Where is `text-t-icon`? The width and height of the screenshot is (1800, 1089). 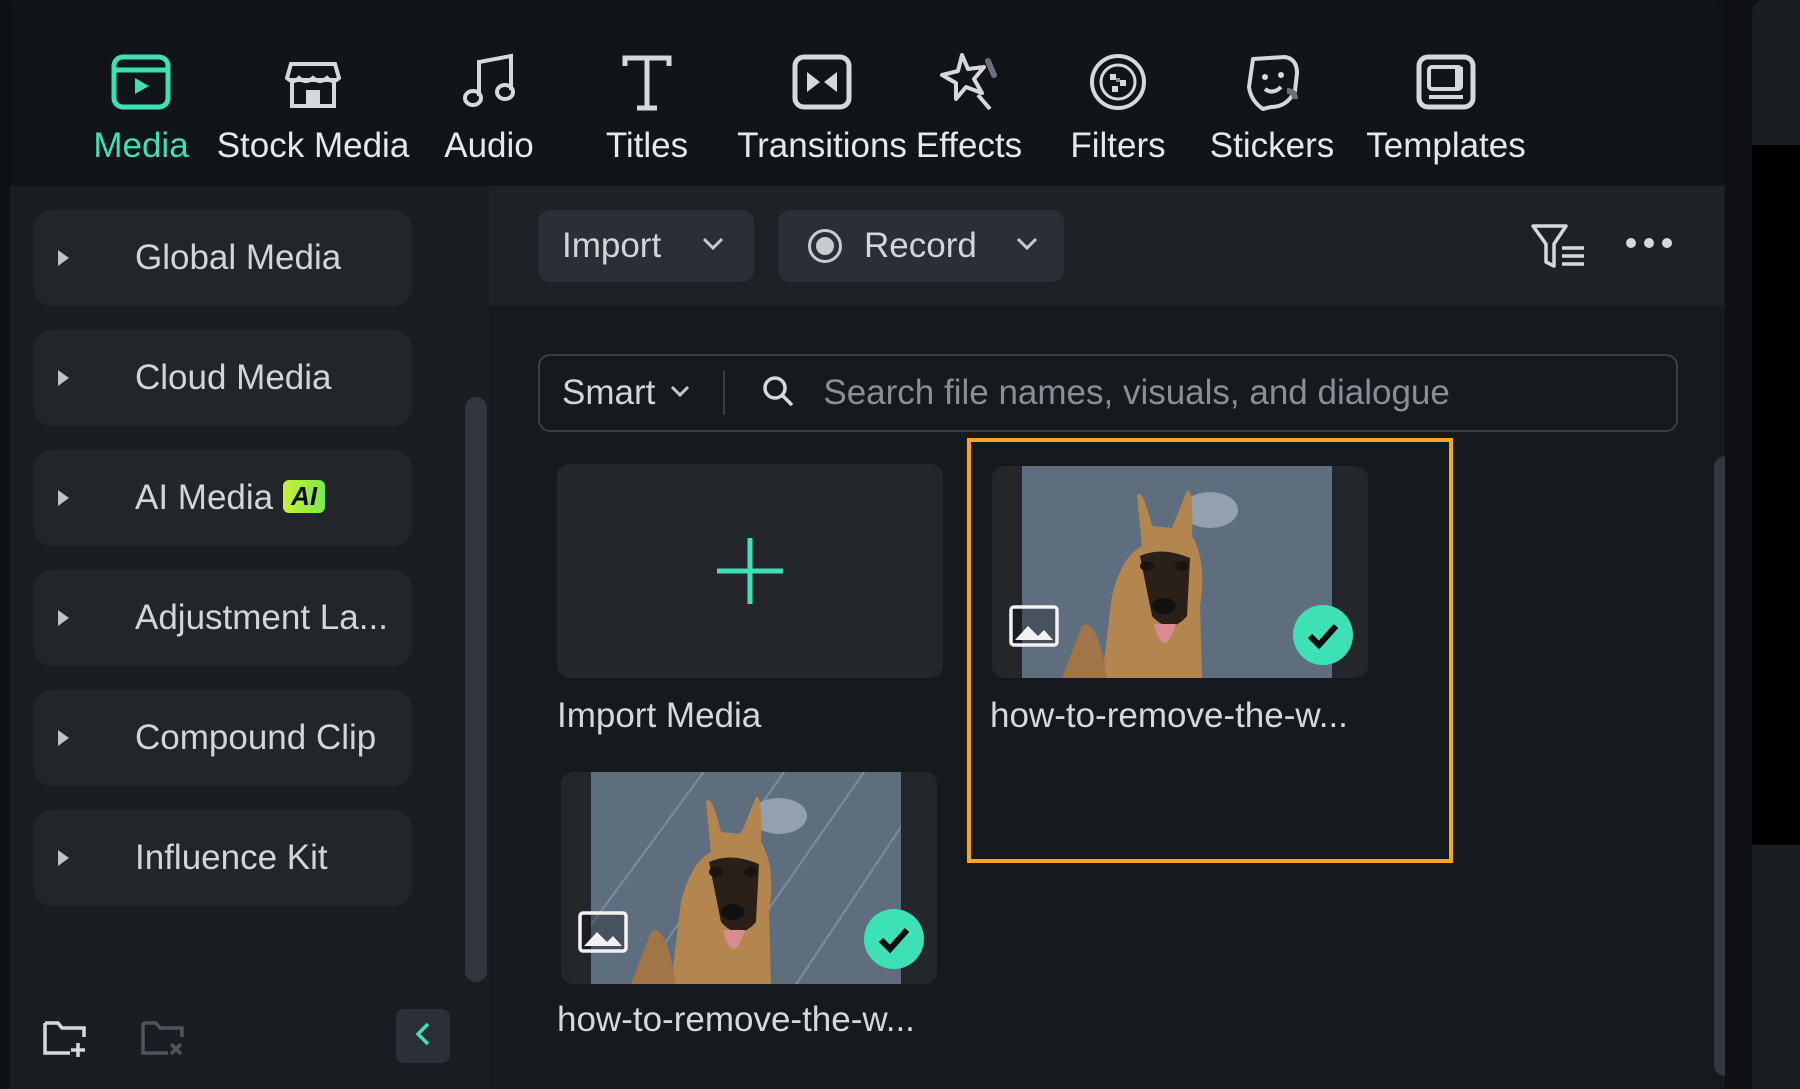
text-t-icon is located at coordinates (647, 82).